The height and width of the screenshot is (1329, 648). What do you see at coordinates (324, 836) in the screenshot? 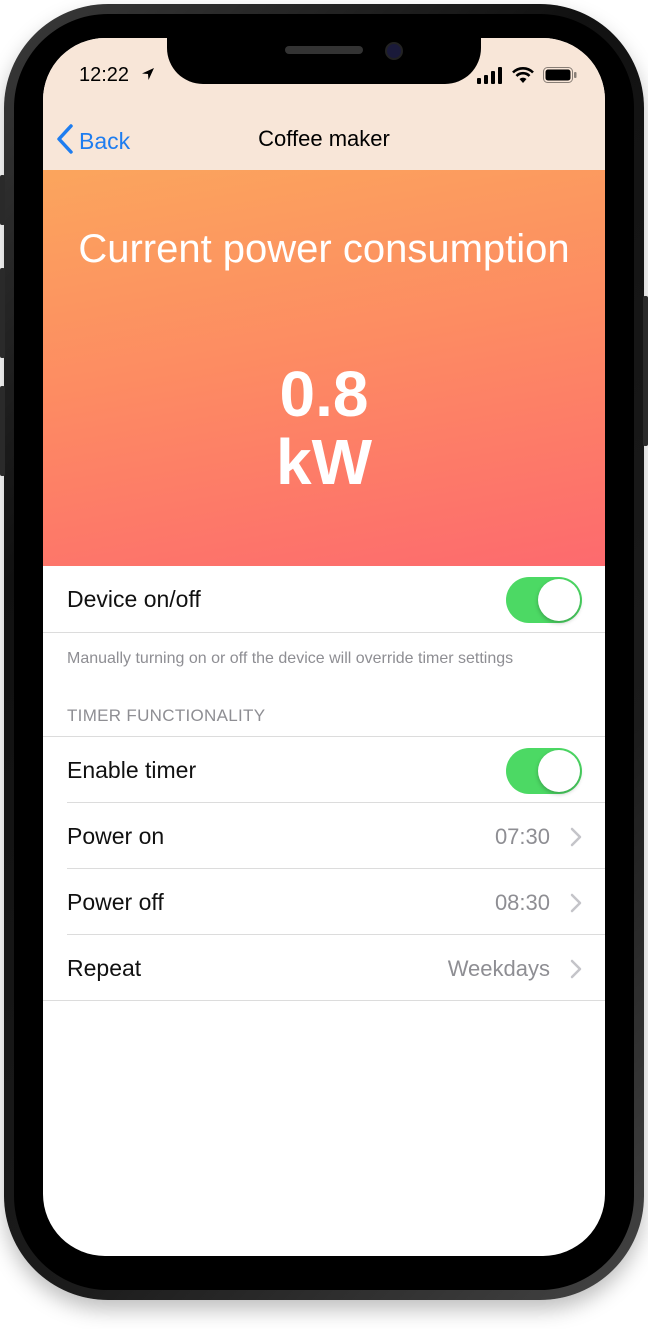
I see `power-on-row: Power on 07:30` at bounding box center [324, 836].